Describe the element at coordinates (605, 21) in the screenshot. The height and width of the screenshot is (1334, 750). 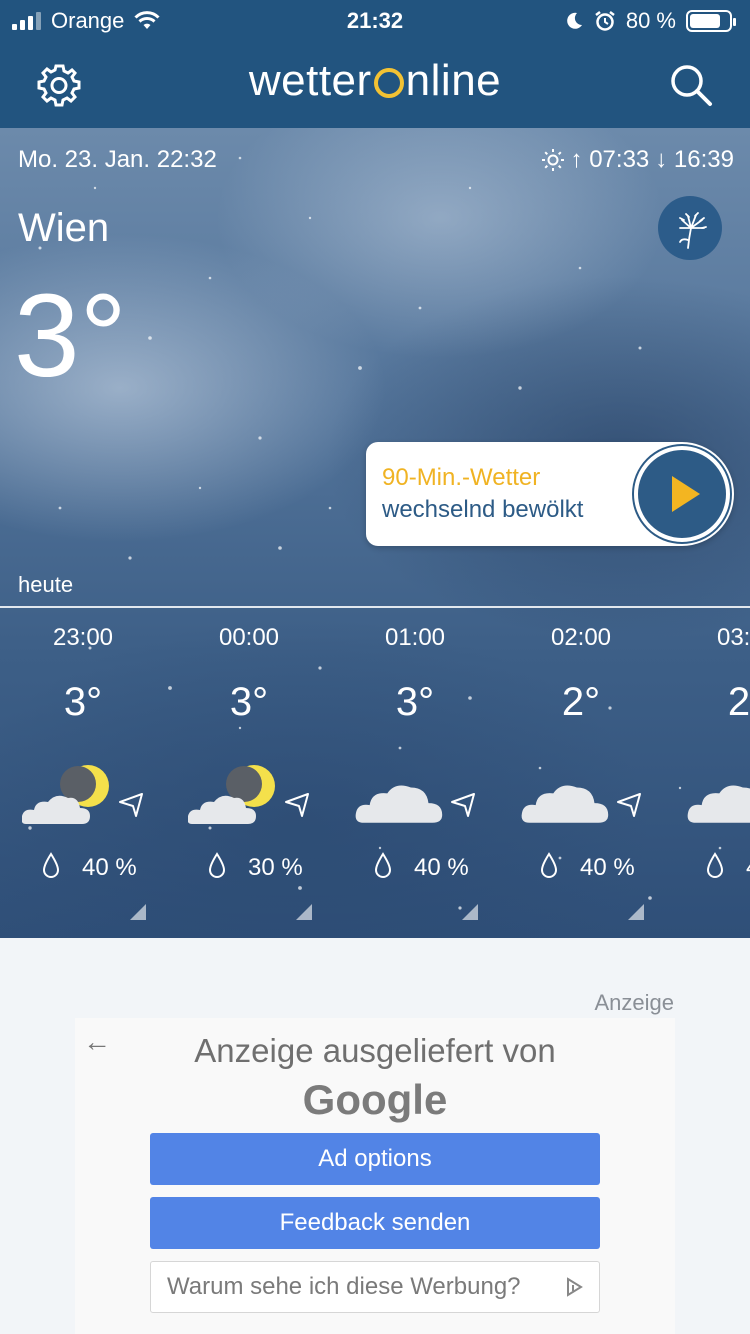
I see `alarm-icon` at that location.